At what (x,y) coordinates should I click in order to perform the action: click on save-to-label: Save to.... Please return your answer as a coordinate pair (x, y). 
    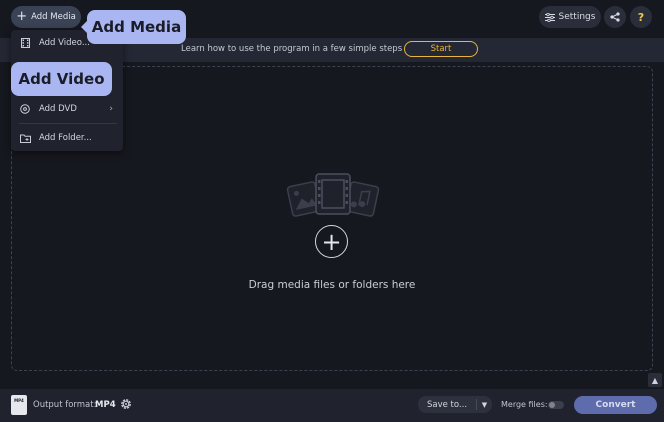
    Looking at the image, I should click on (447, 404).